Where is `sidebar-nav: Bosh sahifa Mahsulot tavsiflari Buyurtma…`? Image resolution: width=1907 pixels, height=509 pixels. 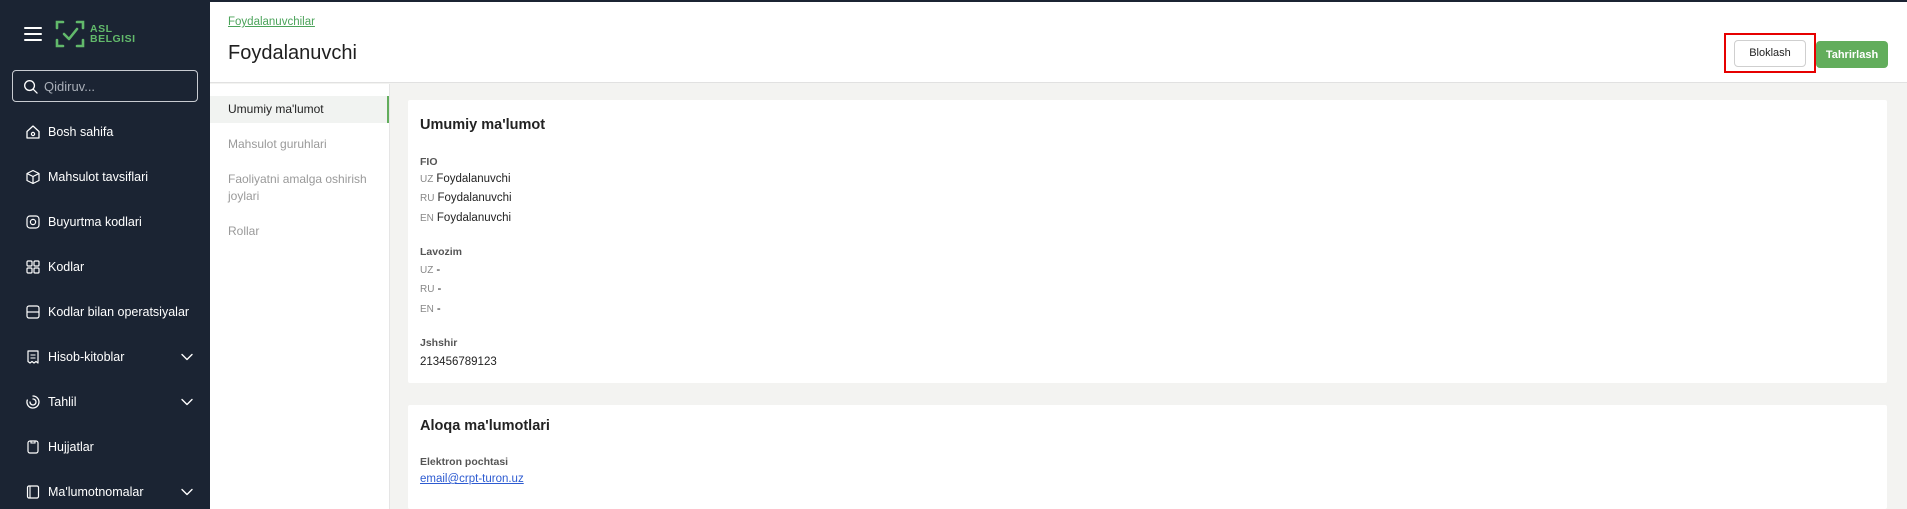 sidebar-nav: Bosh sahifa Mahsulot tavsiflari Buyurtma… is located at coordinates (105, 309).